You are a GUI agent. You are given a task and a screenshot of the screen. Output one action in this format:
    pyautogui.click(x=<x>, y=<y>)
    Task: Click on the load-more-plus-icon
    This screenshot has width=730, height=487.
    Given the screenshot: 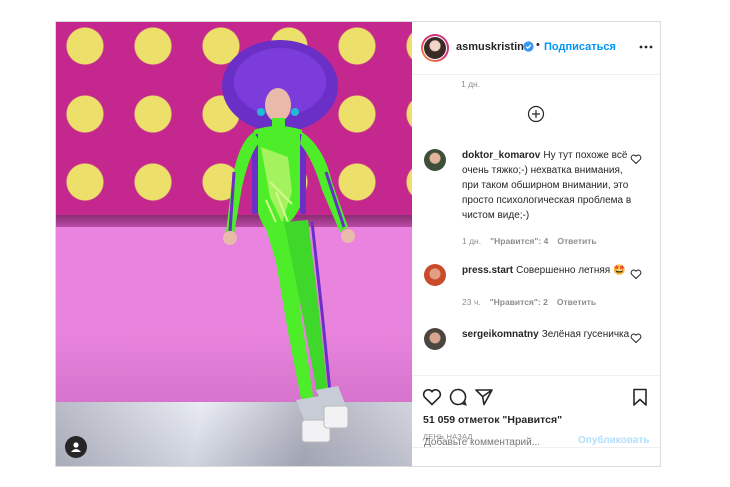 What is the action you would take?
    pyautogui.click(x=536, y=114)
    